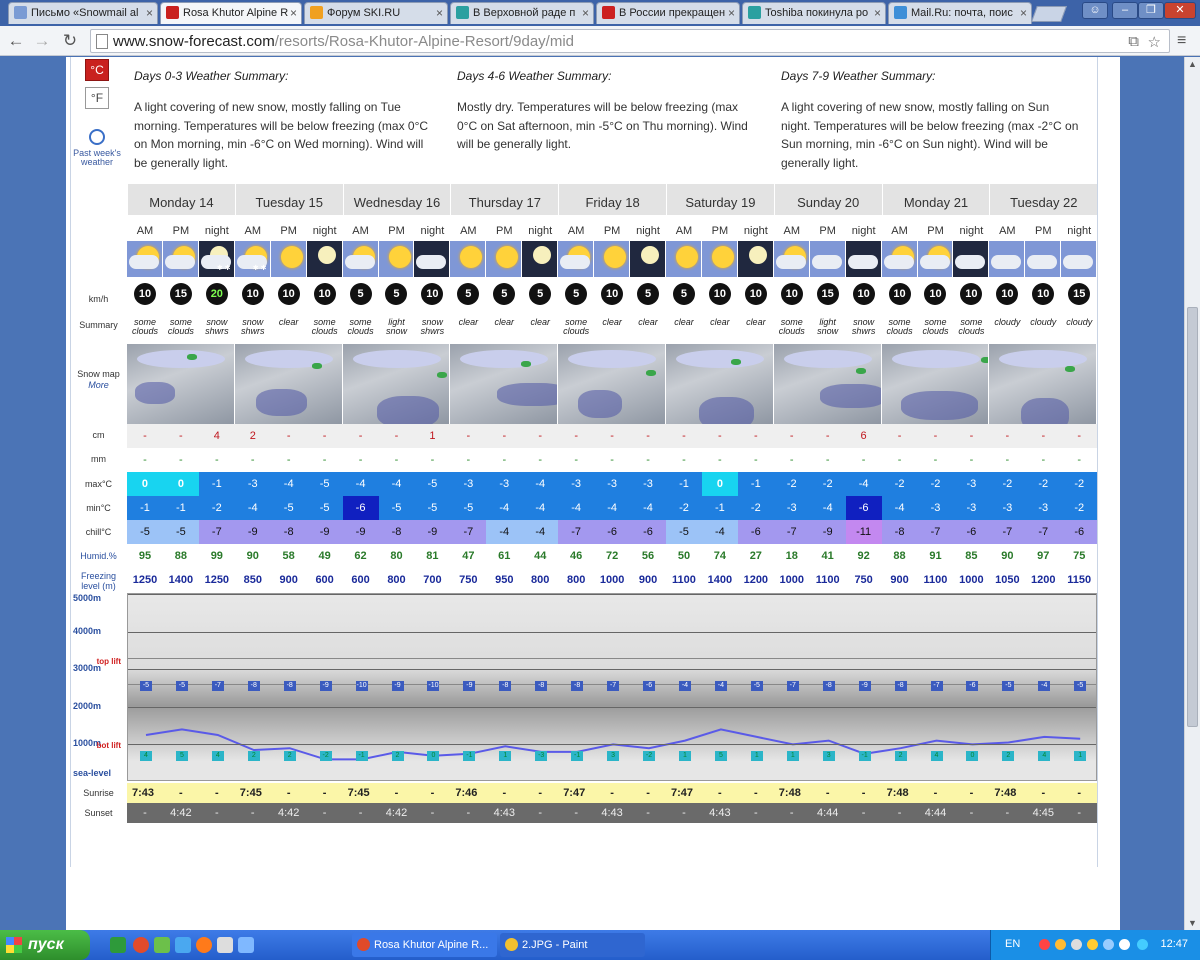 The height and width of the screenshot is (960, 1200). What do you see at coordinates (827, 532) in the screenshot?
I see `chill-temp-cell: -9` at bounding box center [827, 532].